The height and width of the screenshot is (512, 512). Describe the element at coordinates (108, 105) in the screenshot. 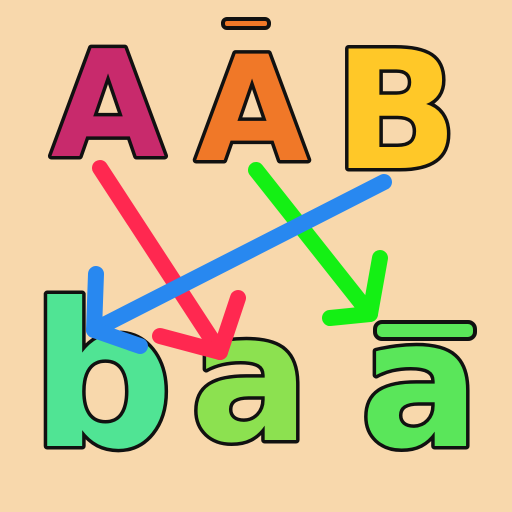

I see `uppercase-a: A` at that location.